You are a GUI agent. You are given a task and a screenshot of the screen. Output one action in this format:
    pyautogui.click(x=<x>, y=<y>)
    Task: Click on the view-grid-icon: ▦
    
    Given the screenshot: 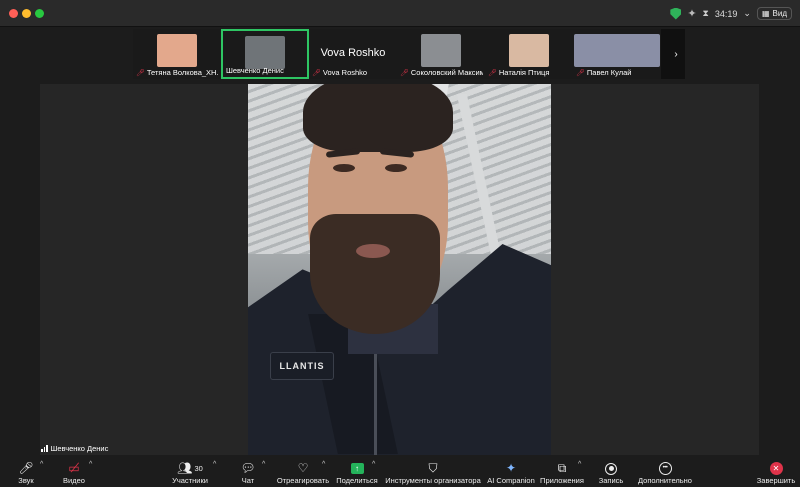 What is the action you would take?
    pyautogui.click(x=765, y=13)
    